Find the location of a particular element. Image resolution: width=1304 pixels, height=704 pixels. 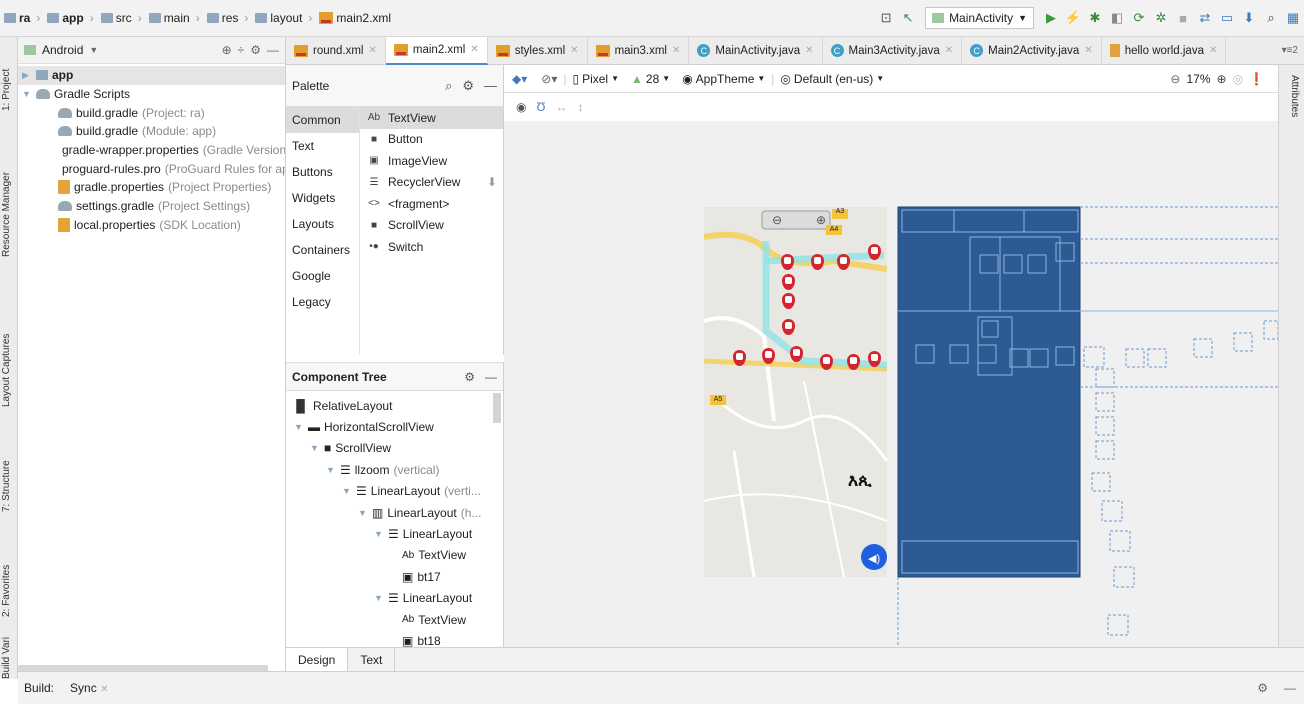

expand-horizontal-icon: ↔ is located at coordinates (561, 107).